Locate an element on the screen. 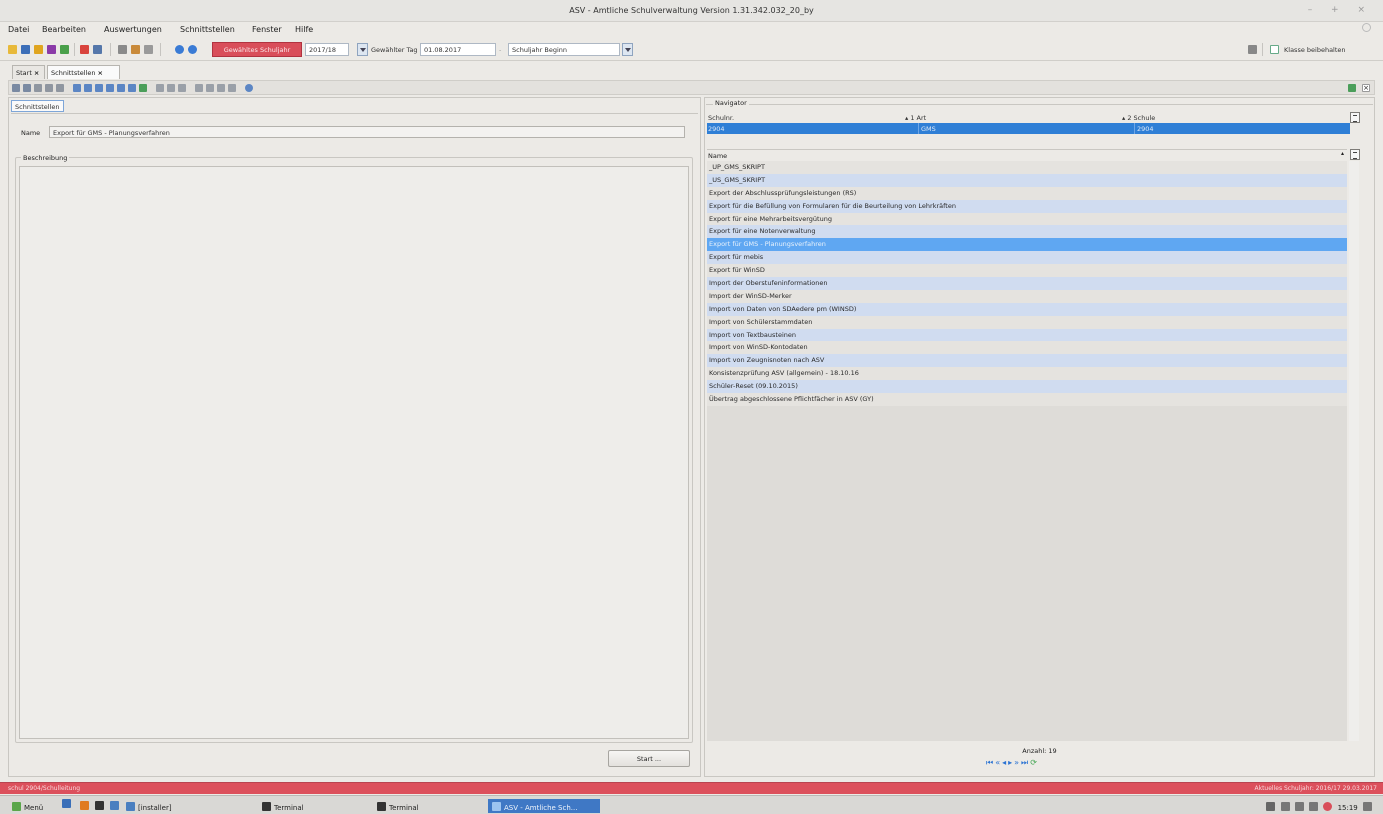 Image resolution: width=1383 pixels, height=814 pixels. task-terminal-1: Terminal is located at coordinates (283, 806).